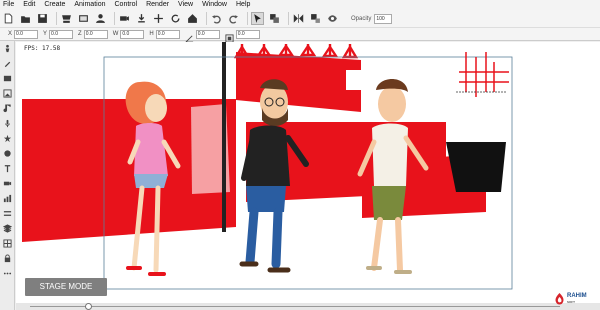 This screenshot has width=600, height=310. I want to click on library-icon, so click(83, 18).